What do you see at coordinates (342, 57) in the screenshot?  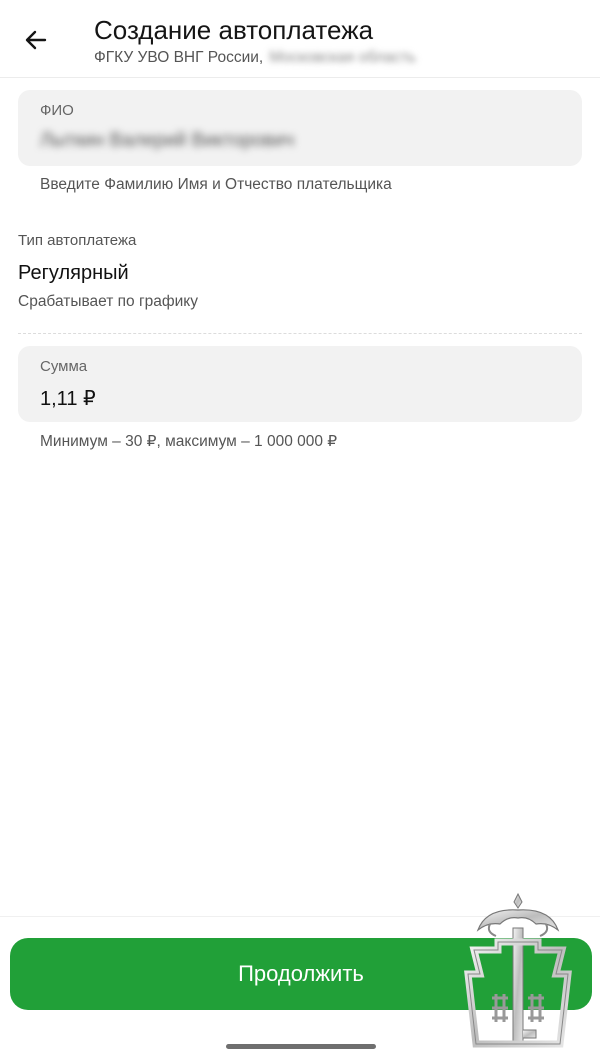 I see `recipient-region-blurred: Московская область` at bounding box center [342, 57].